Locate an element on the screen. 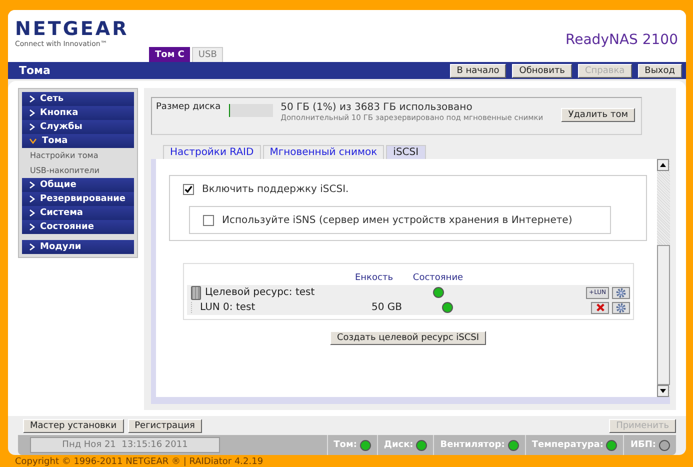  footer-button: Мастер установки is located at coordinates (73, 426).